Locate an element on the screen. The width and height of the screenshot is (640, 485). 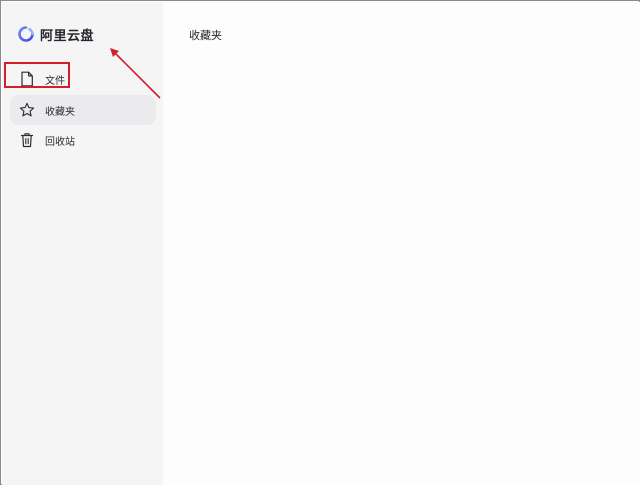
annotation-arrow is located at coordinates (135, 73).